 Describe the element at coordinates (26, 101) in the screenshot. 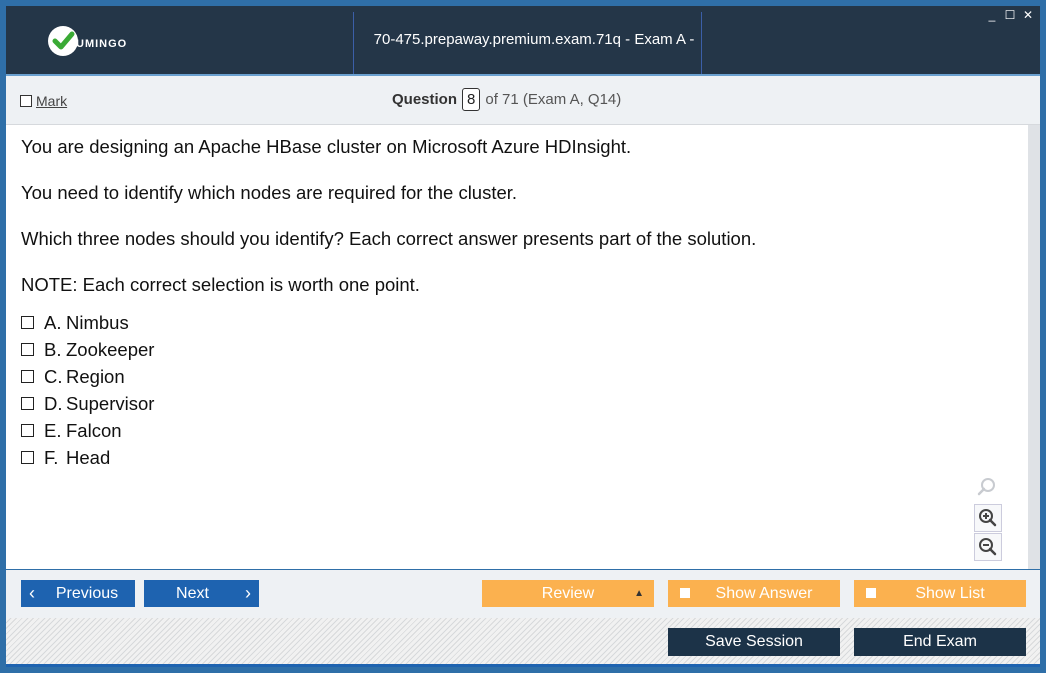

I see `mark-checkbox-box` at that location.